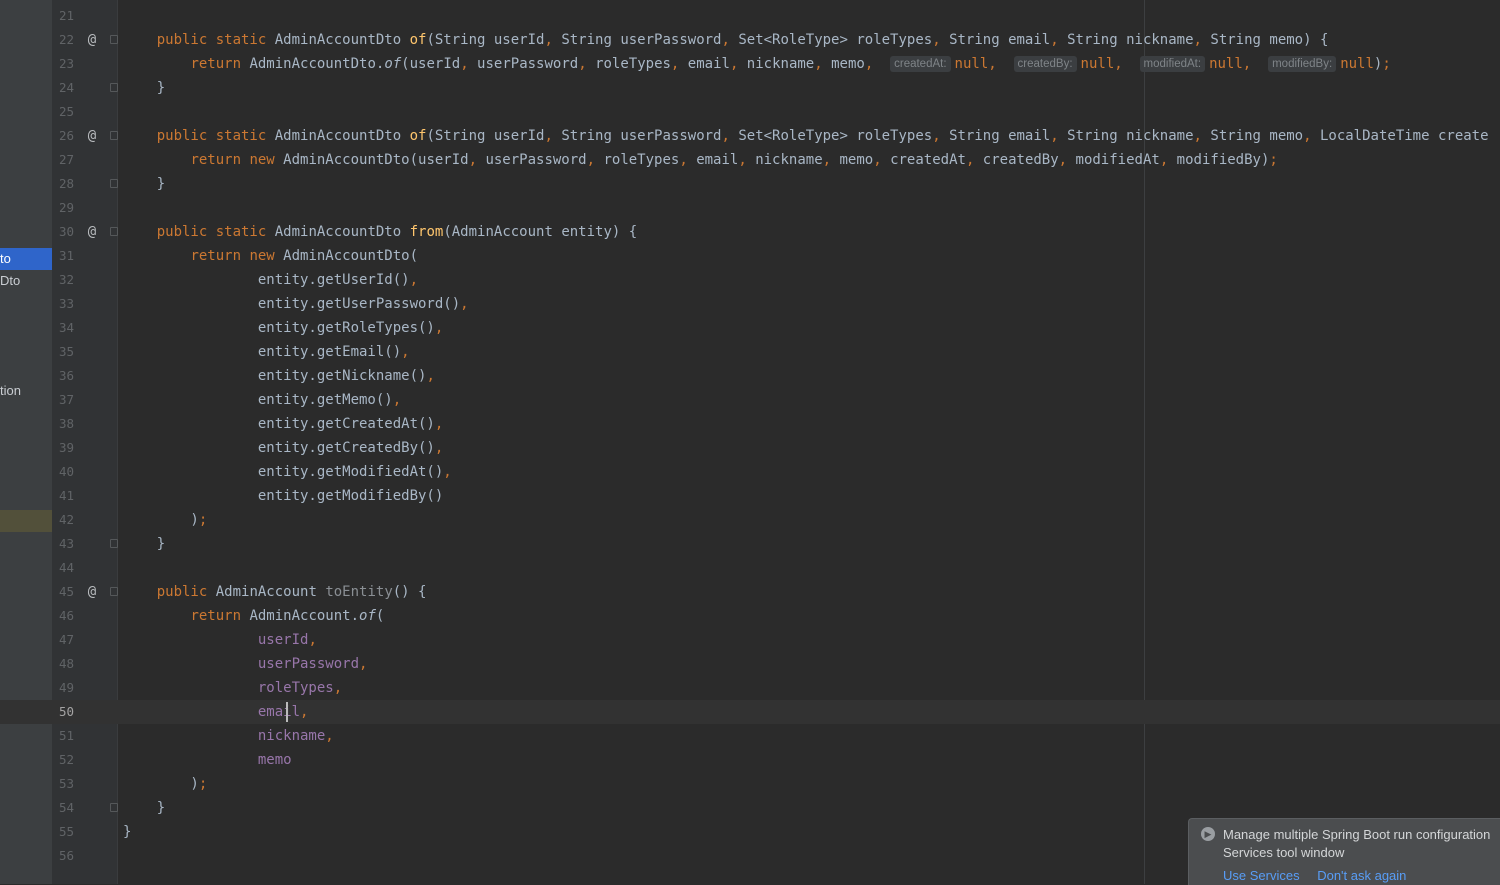  I want to click on info-icon: ▶, so click(1208, 834).